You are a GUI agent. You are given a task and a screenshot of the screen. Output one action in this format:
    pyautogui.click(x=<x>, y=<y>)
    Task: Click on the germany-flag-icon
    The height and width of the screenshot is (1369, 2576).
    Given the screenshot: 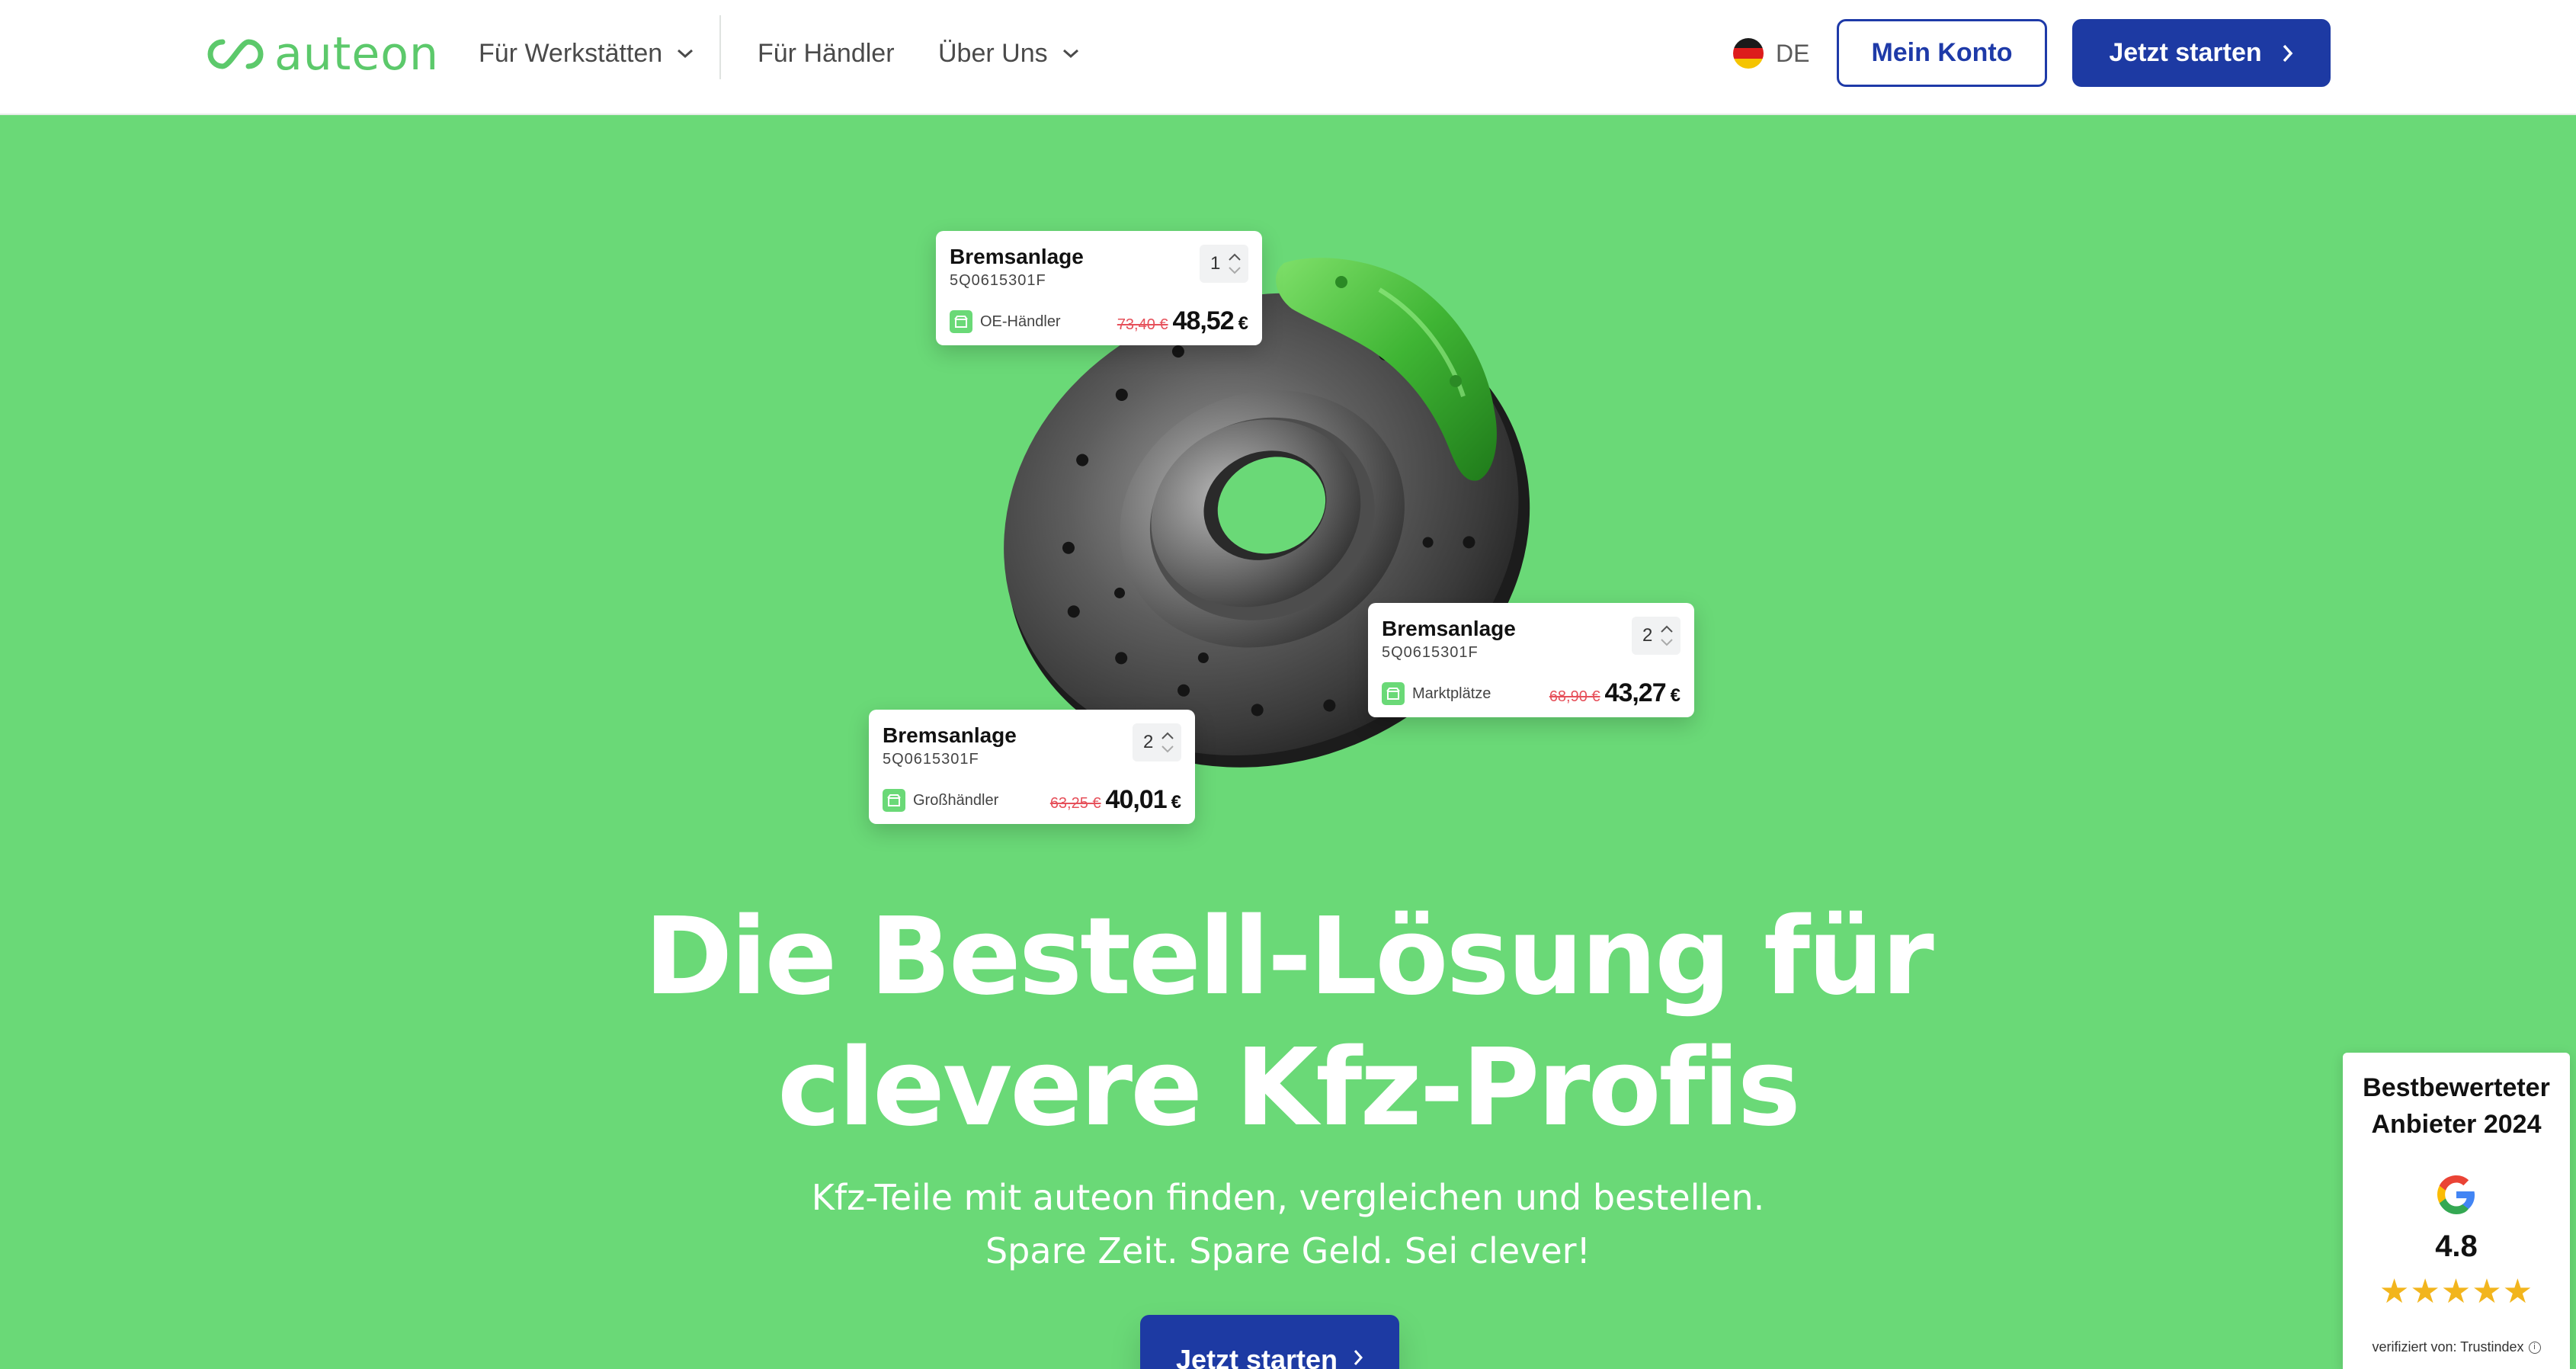 What is the action you would take?
    pyautogui.click(x=1748, y=53)
    